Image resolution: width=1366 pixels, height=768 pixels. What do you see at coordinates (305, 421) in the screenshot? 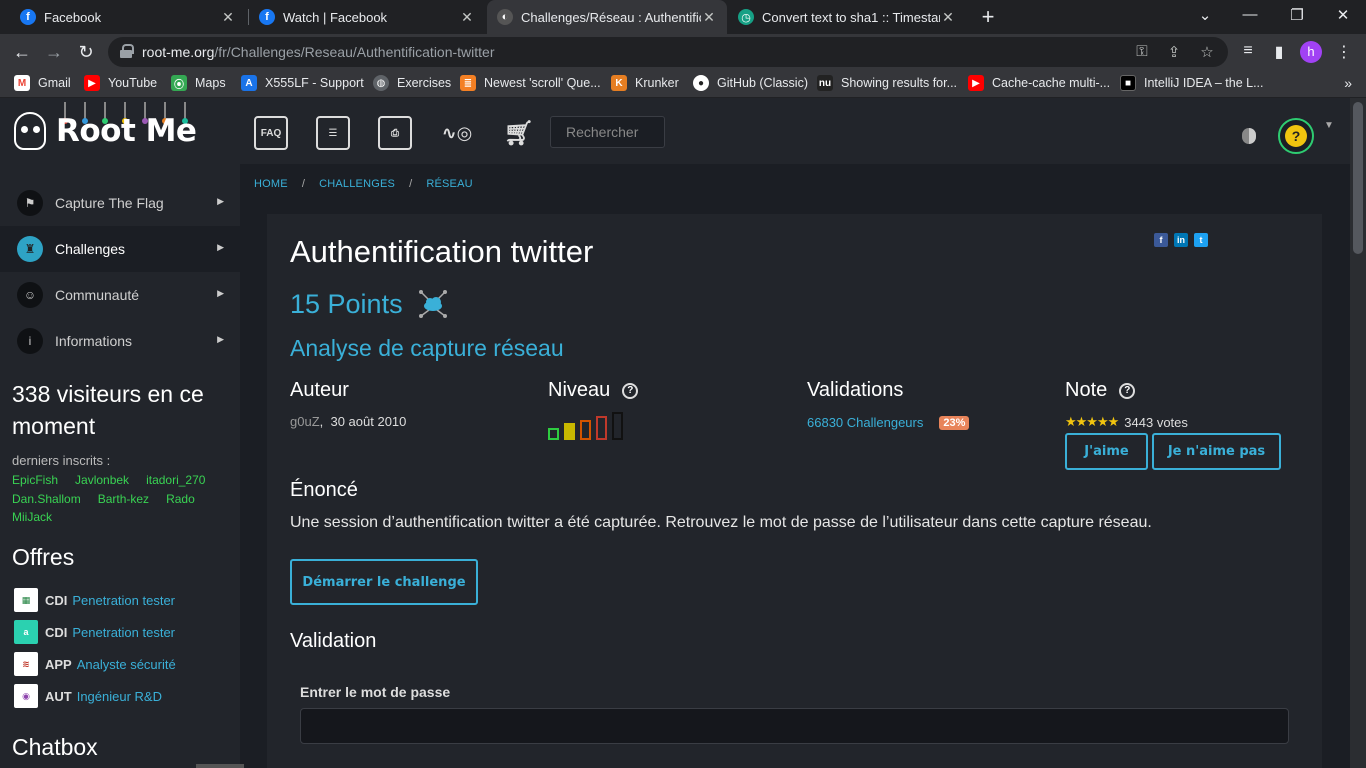
I see `author-link: g0uZ` at bounding box center [305, 421].